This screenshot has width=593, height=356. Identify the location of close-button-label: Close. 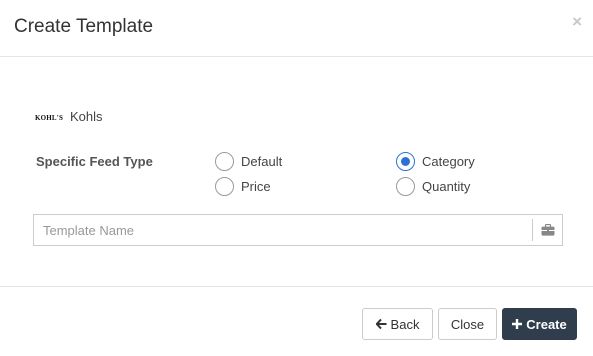
(467, 324).